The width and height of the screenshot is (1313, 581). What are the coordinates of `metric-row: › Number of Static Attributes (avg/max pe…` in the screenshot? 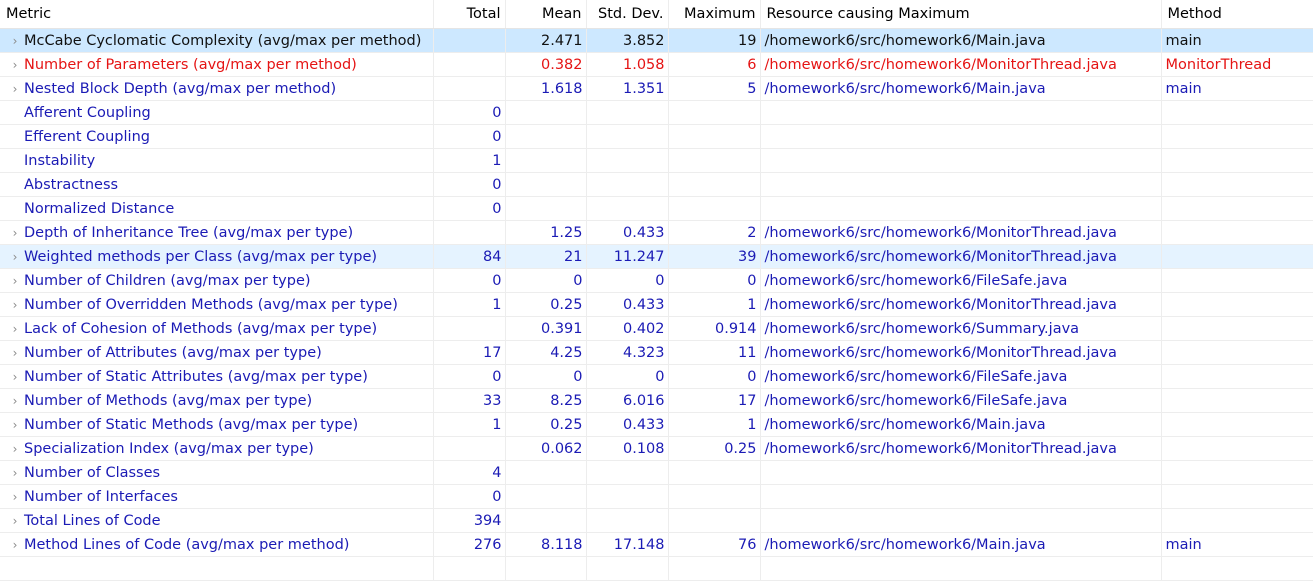 It's located at (656, 376).